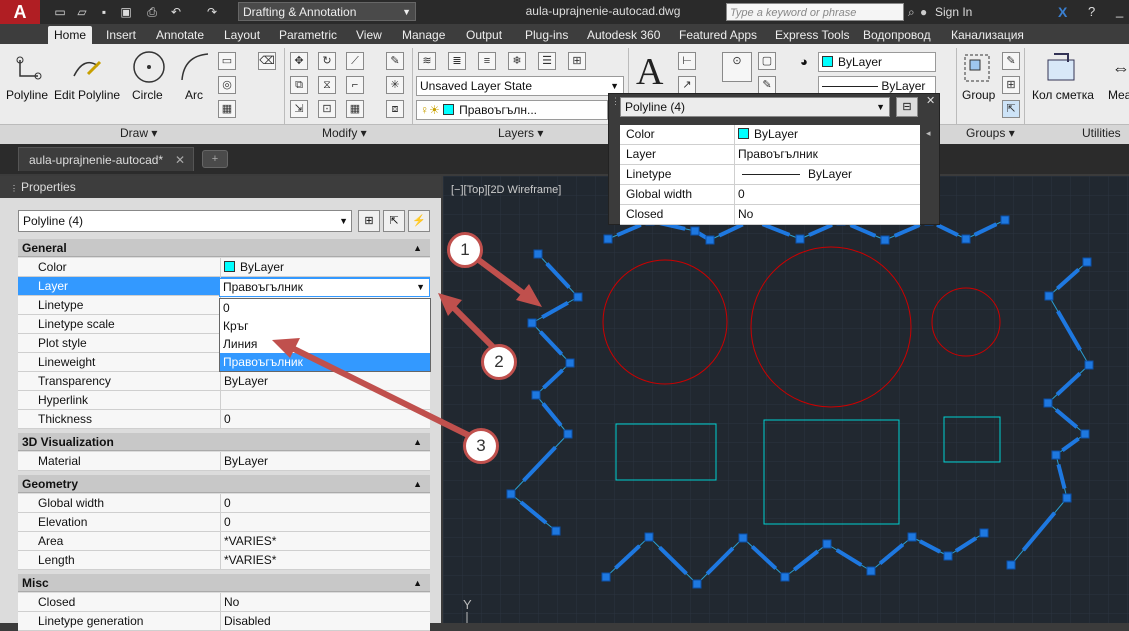  I want to click on layer-option: Правоъгълник, so click(325, 362).